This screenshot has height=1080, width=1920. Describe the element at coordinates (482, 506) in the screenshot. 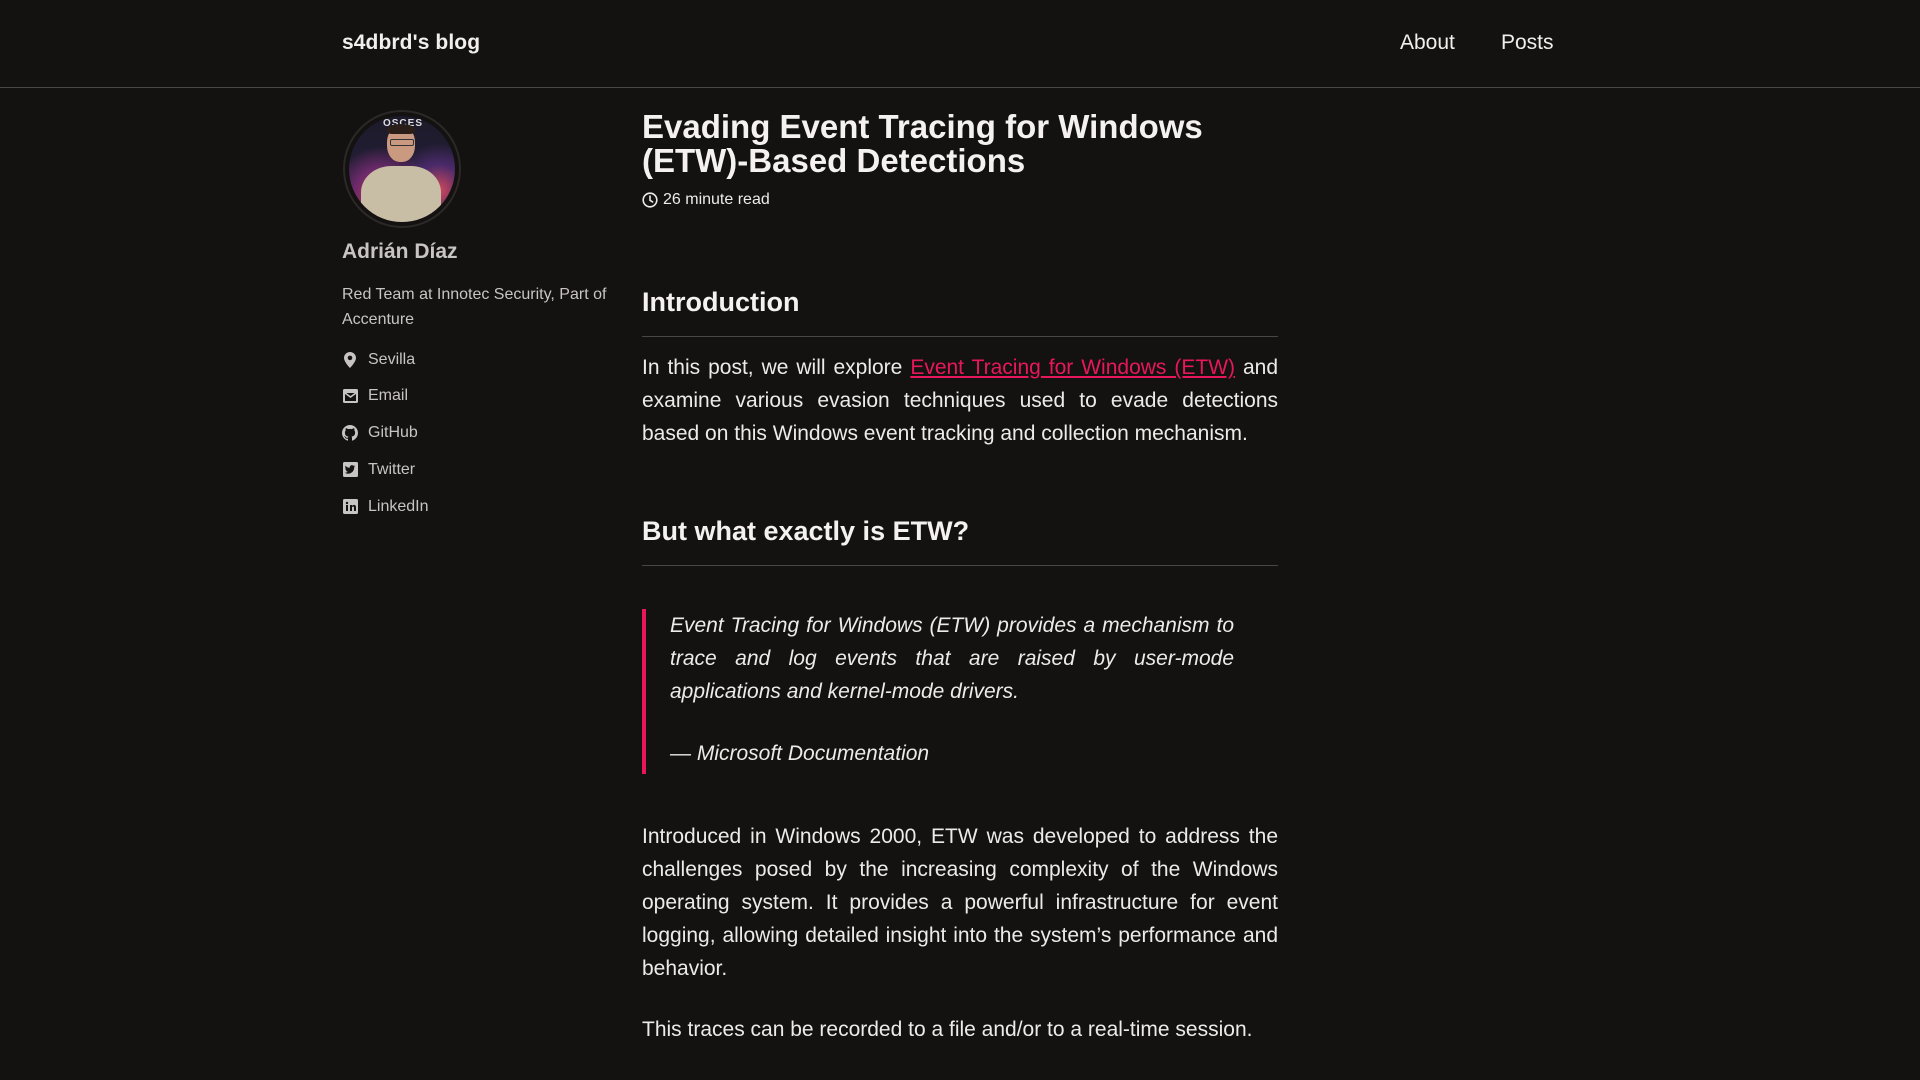

I see `author-link-linkedin: LinkedIn` at that location.